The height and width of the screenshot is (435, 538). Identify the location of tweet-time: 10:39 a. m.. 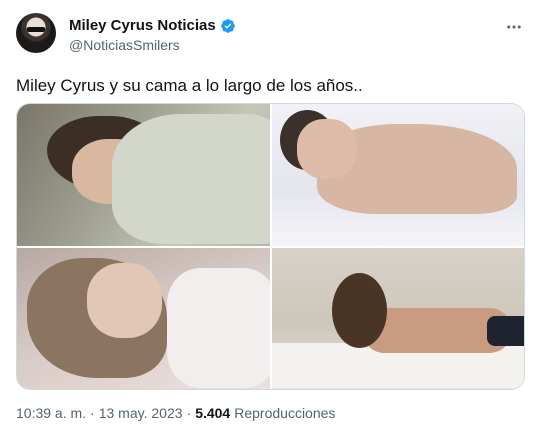
(51, 413).